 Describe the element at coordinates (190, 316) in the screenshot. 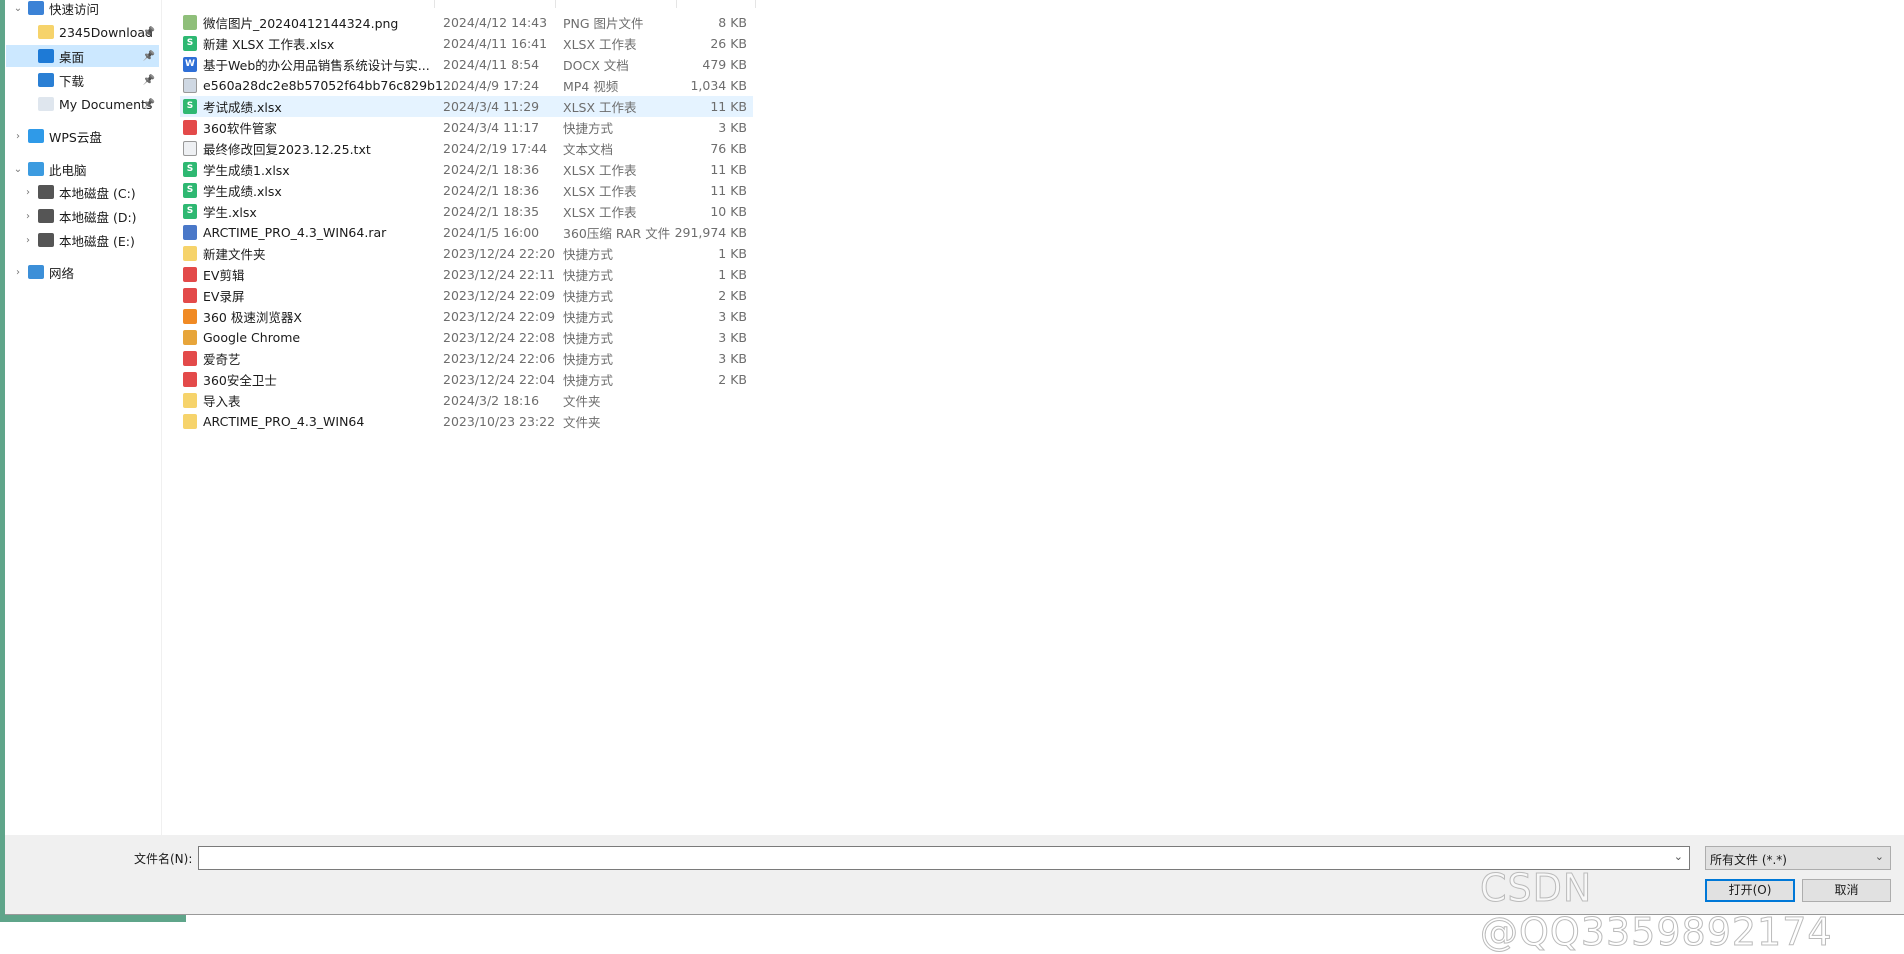

I see `browser-icon` at that location.